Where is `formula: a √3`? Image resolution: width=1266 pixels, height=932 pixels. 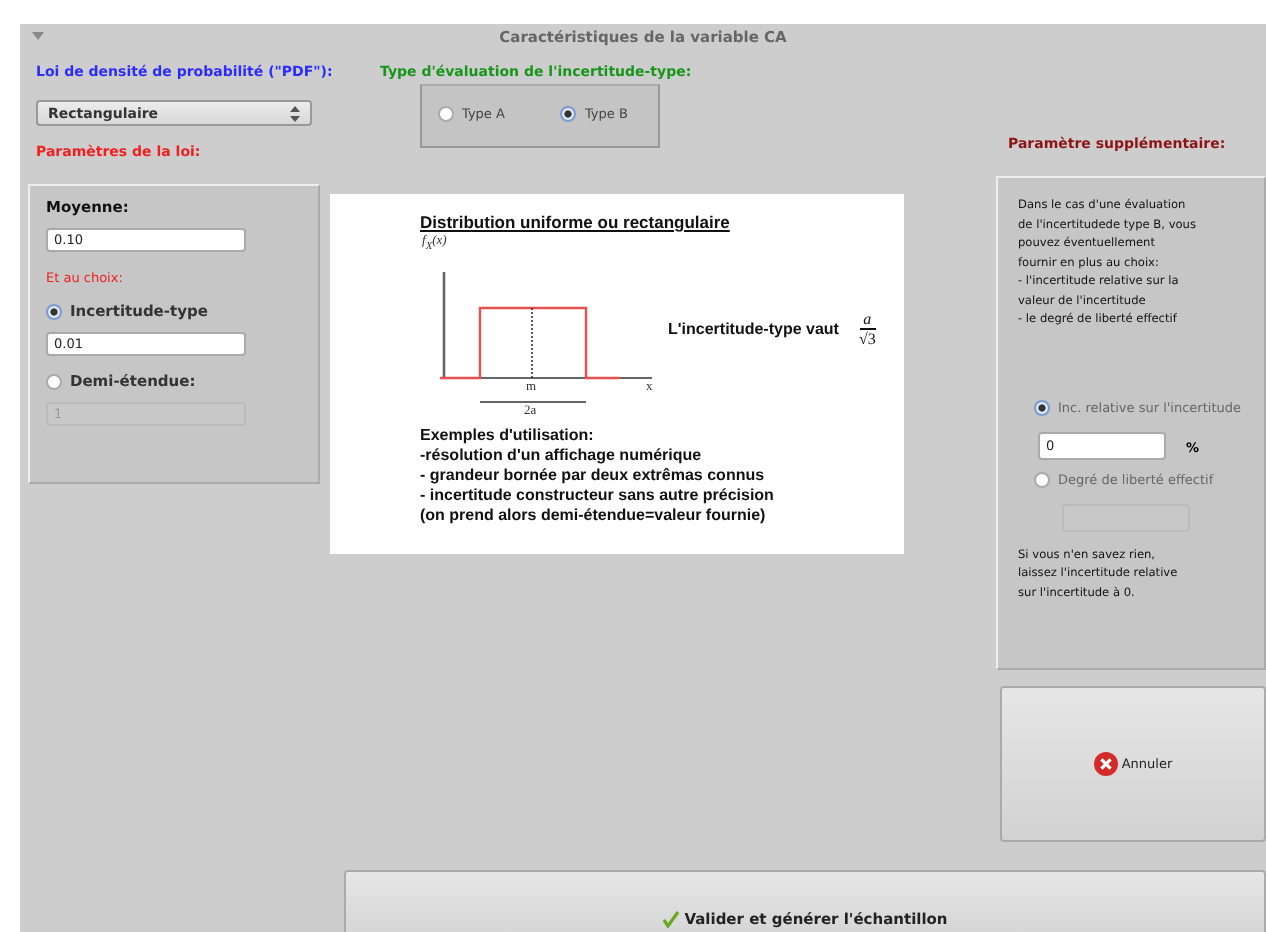 formula: a √3 is located at coordinates (867, 329).